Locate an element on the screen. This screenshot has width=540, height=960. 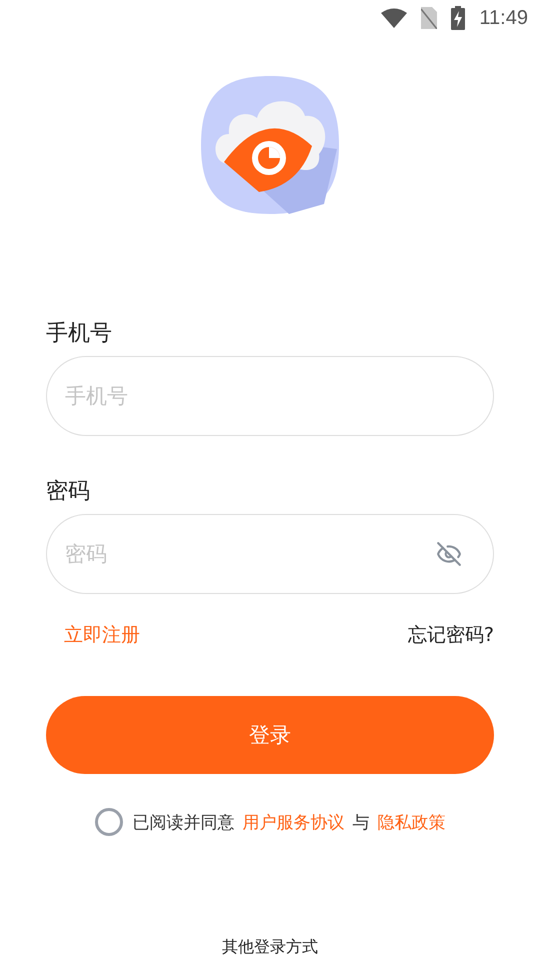
wifi-icon is located at coordinates (394, 18).